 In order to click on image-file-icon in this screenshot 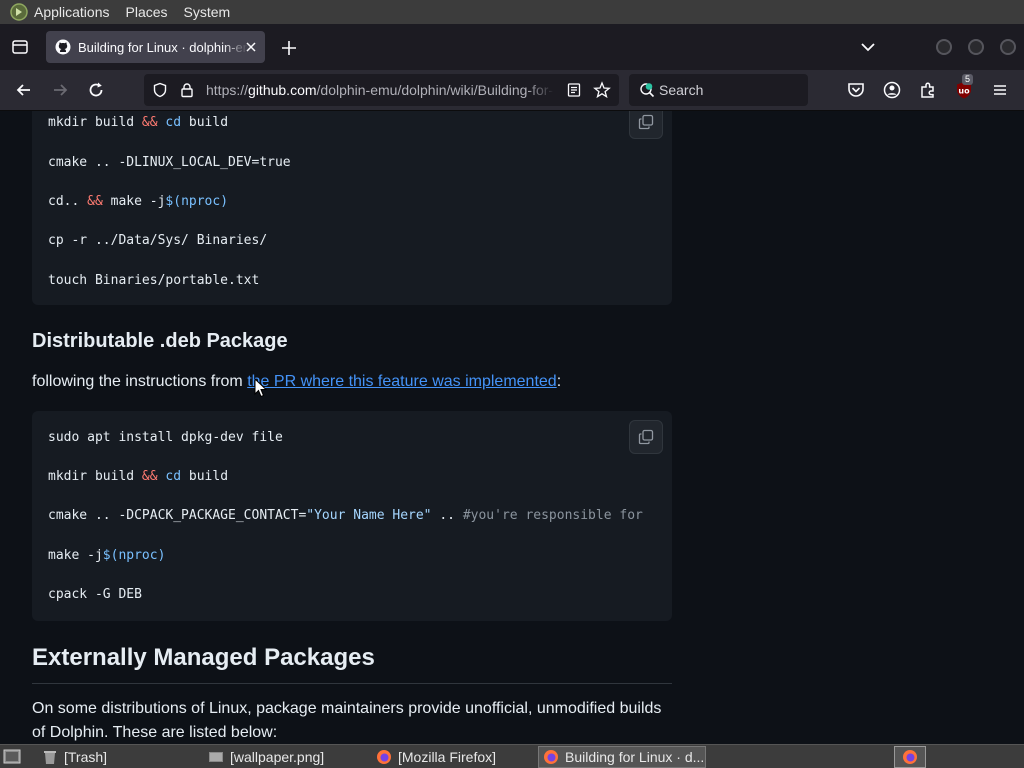, I will do `click(216, 757)`.